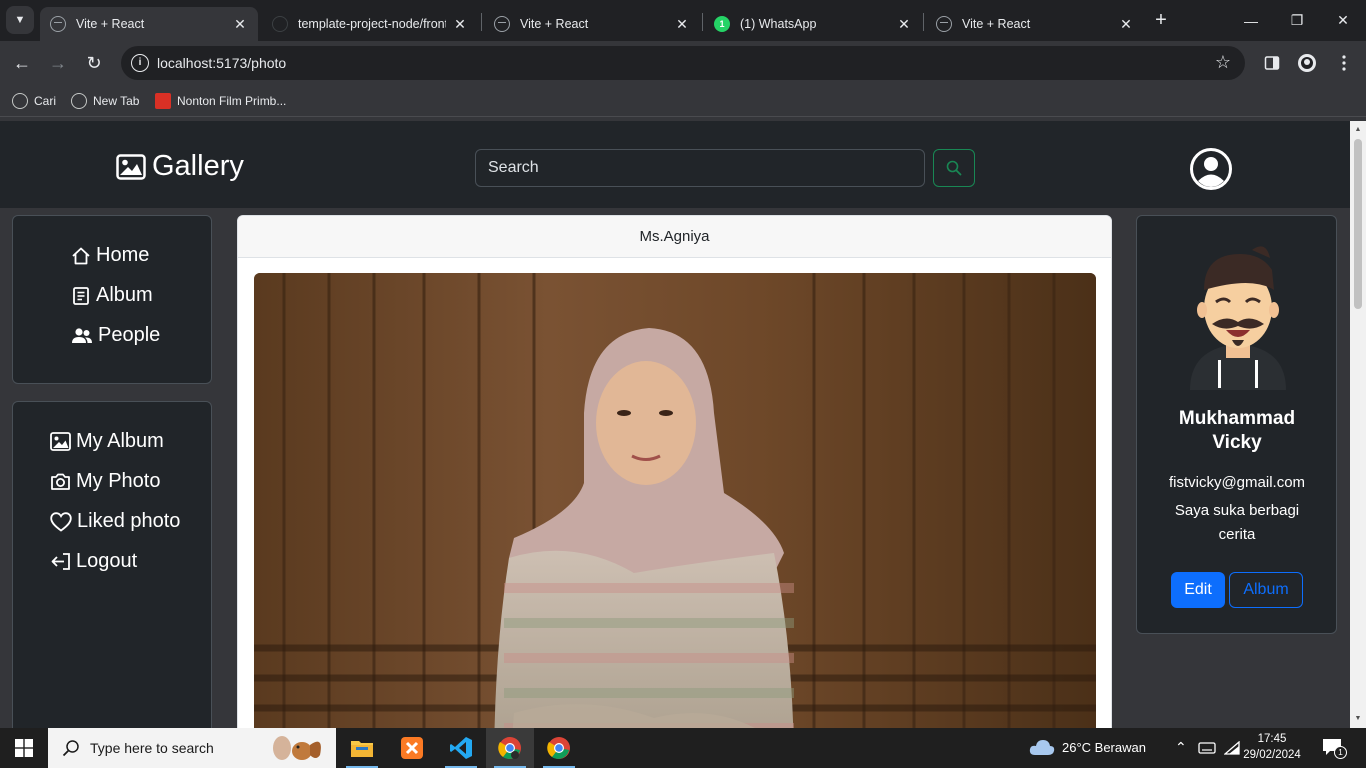 Image resolution: width=1366 pixels, height=768 pixels. Describe the element at coordinates (1358, 130) in the screenshot. I see `scroll-up-icon: ▲` at that location.